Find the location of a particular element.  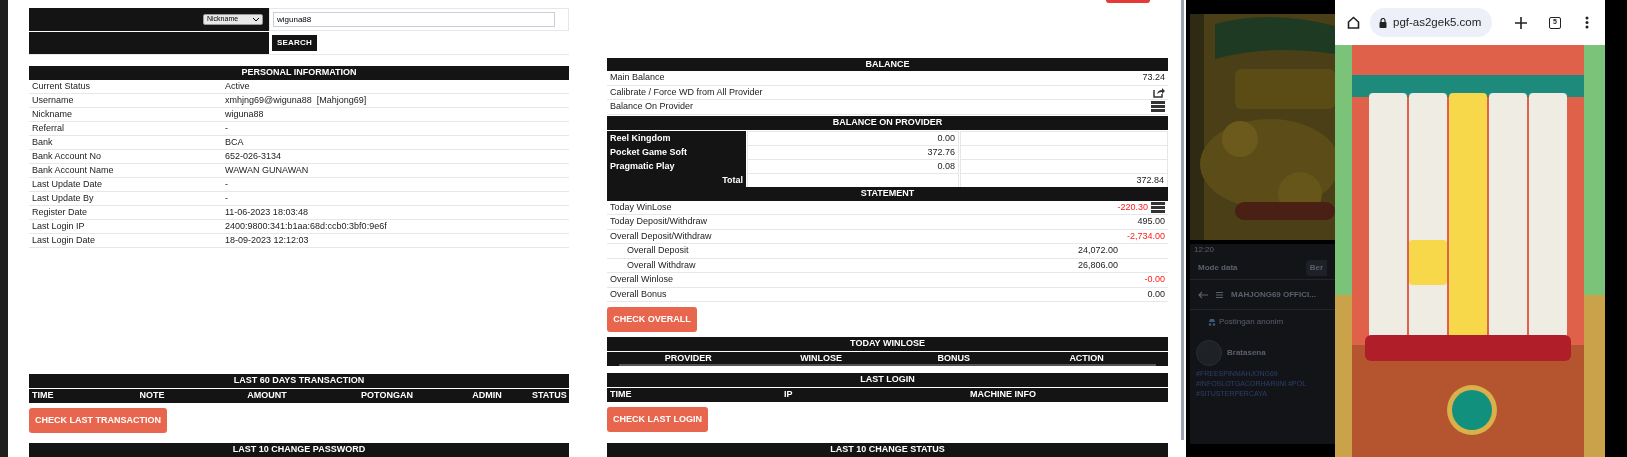

row-value: xmhjng69@wiguna88 [Mahjong69] is located at coordinates (296, 100).